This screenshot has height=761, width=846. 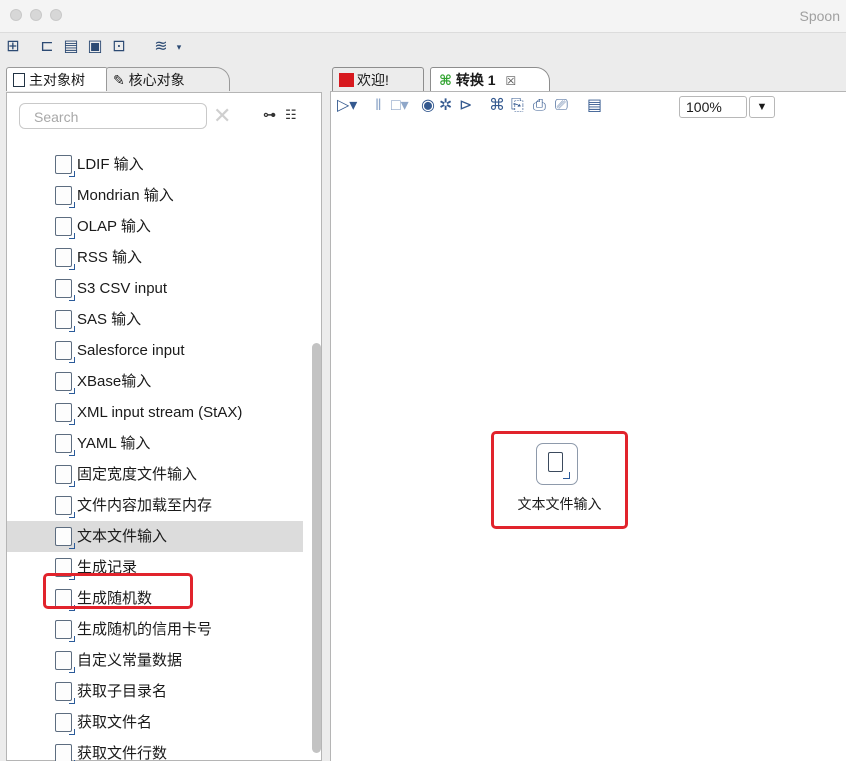 I want to click on save-icon: ▣, so click(x=95, y=47).